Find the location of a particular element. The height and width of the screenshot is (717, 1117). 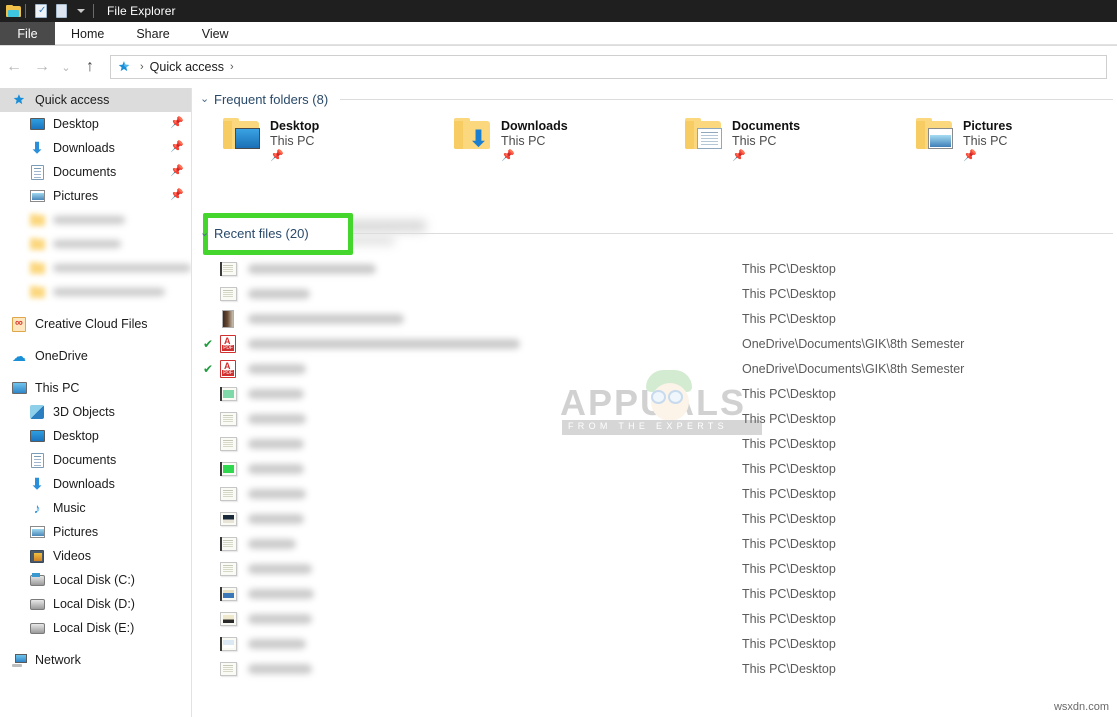

sidebar-item-onedrive: ☁ OneDrive is located at coordinates (95, 356).